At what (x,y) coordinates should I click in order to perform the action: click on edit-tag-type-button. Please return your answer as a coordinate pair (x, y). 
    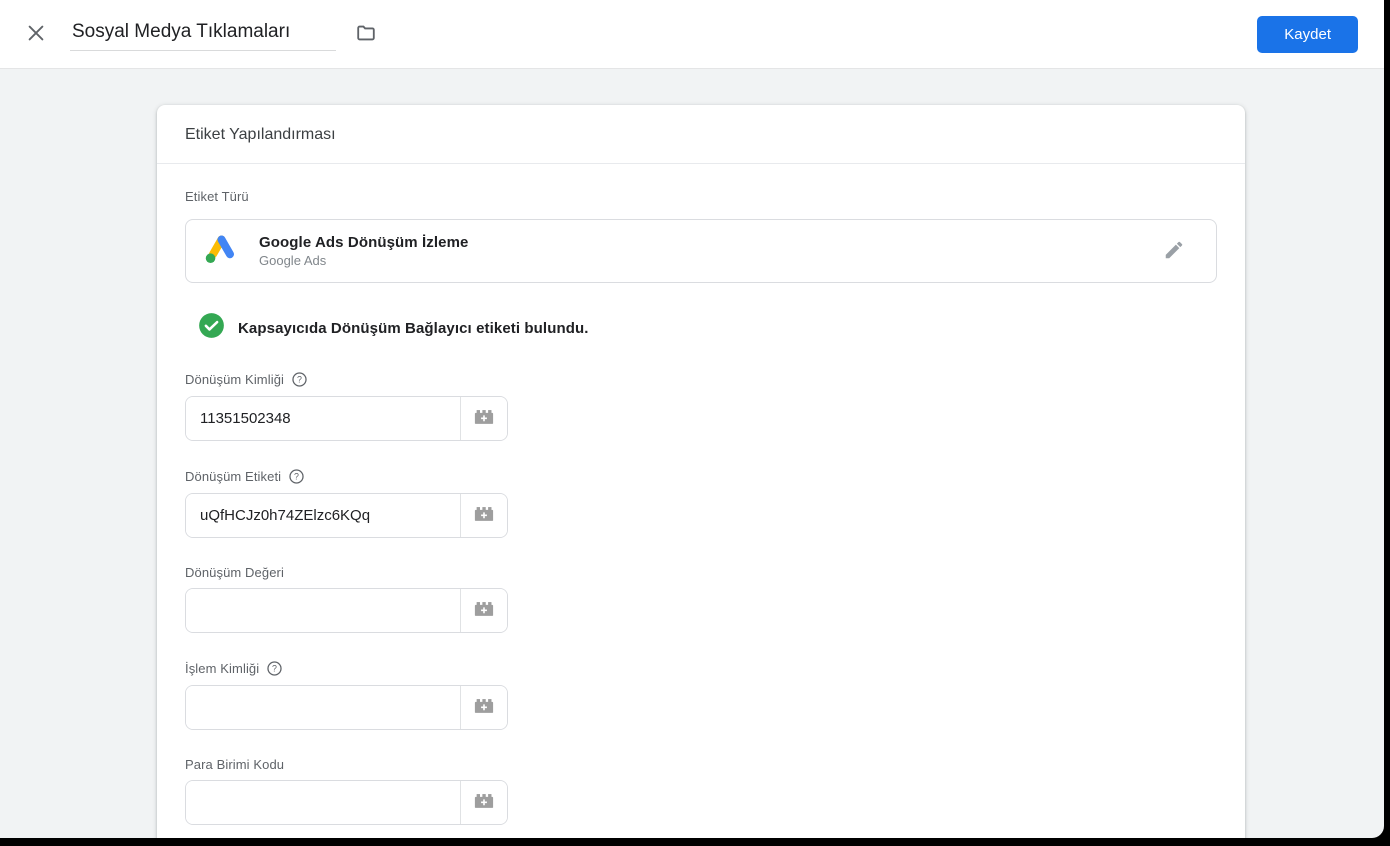
    Looking at the image, I should click on (1174, 251).